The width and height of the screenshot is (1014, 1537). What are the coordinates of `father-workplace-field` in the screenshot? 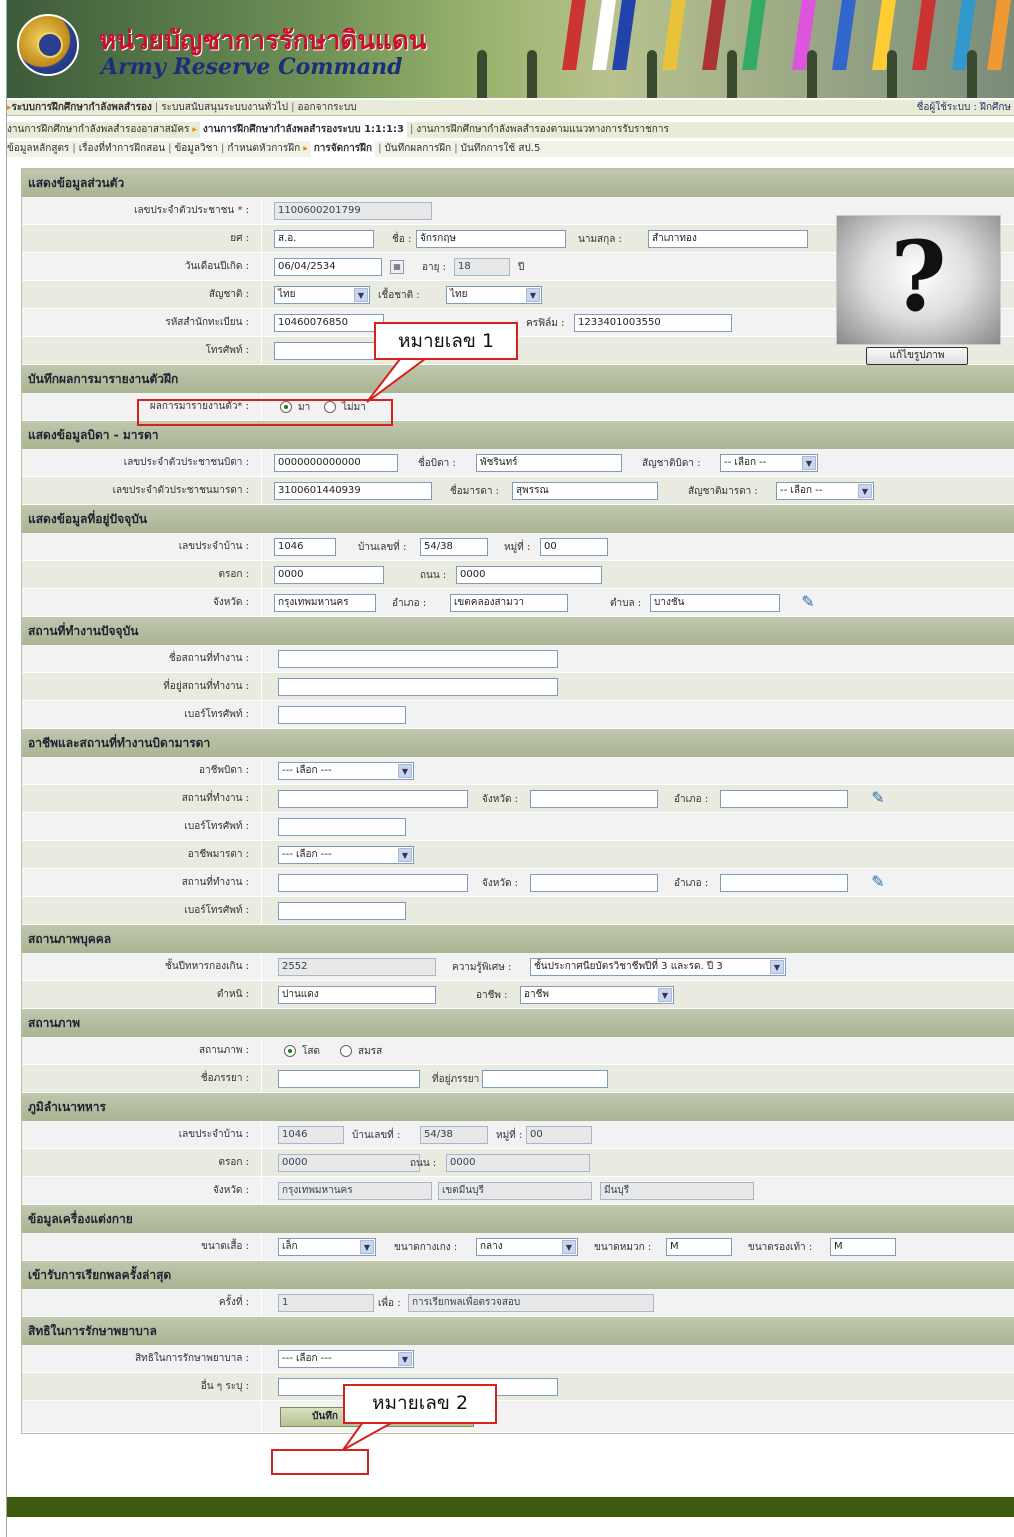 It's located at (373, 799).